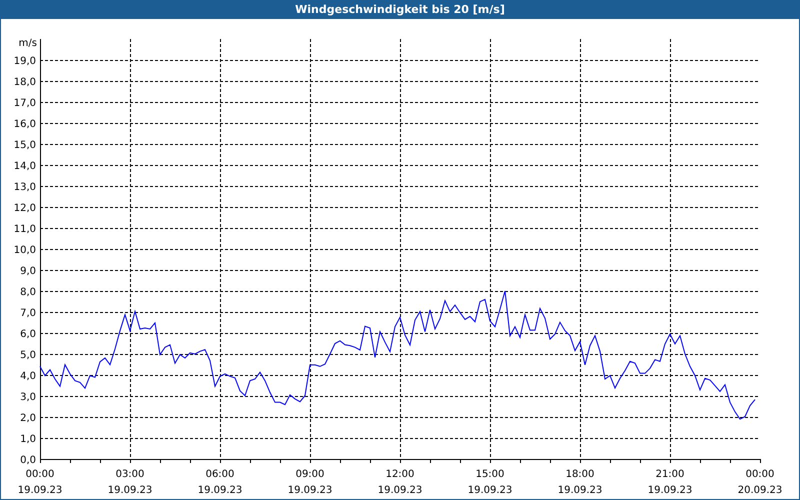 This screenshot has height=500, width=800. I want to click on tick-label: 00:00 19.09.23, so click(40, 482).